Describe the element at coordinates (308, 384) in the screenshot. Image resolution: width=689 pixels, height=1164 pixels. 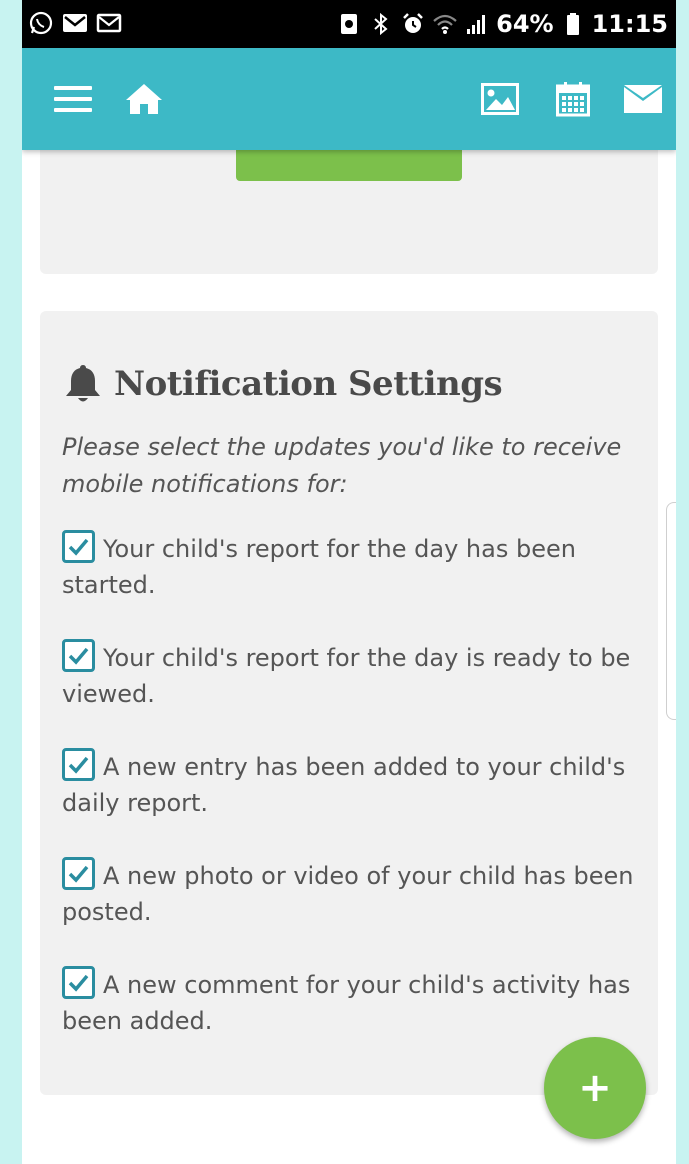
I see `page-title: Notification Settings` at that location.